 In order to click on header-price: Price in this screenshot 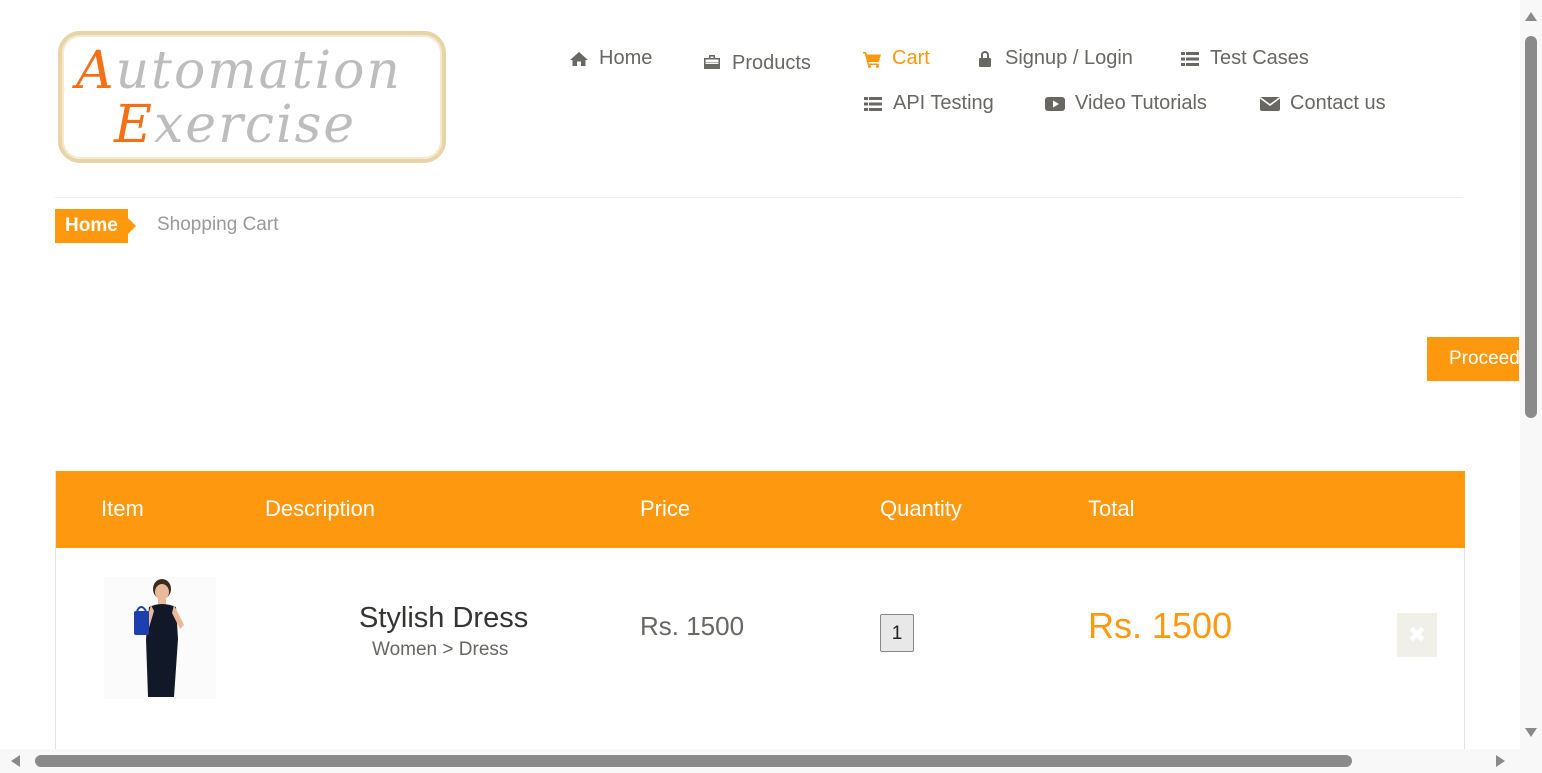, I will do `click(665, 508)`.